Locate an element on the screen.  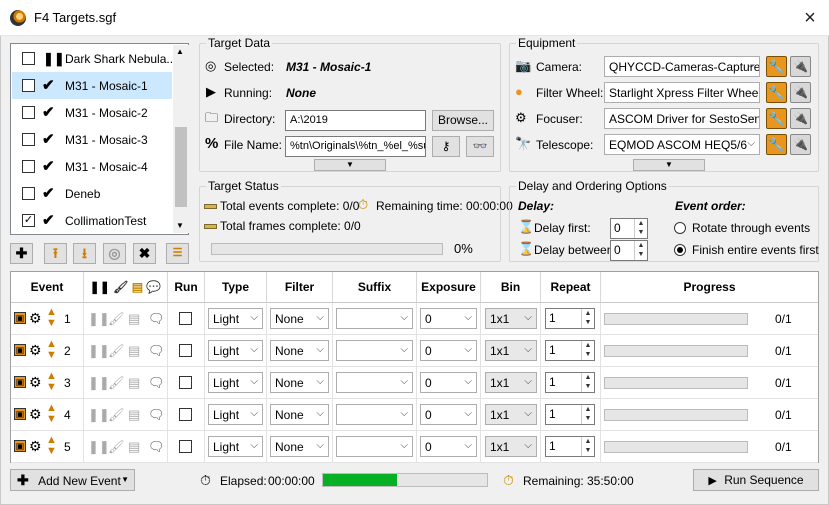
add-target-button: ✚ is located at coordinates (21, 253).